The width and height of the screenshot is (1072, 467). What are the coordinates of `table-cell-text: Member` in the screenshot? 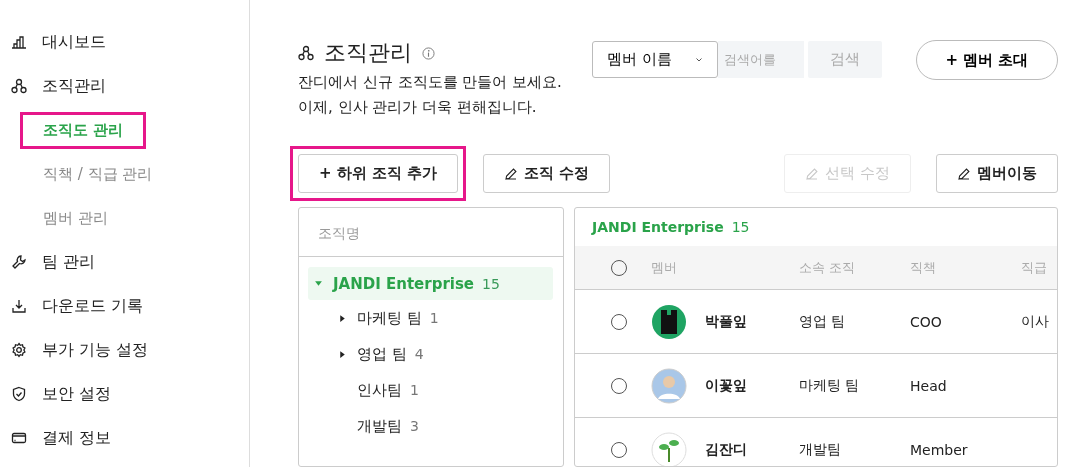 It's located at (939, 449).